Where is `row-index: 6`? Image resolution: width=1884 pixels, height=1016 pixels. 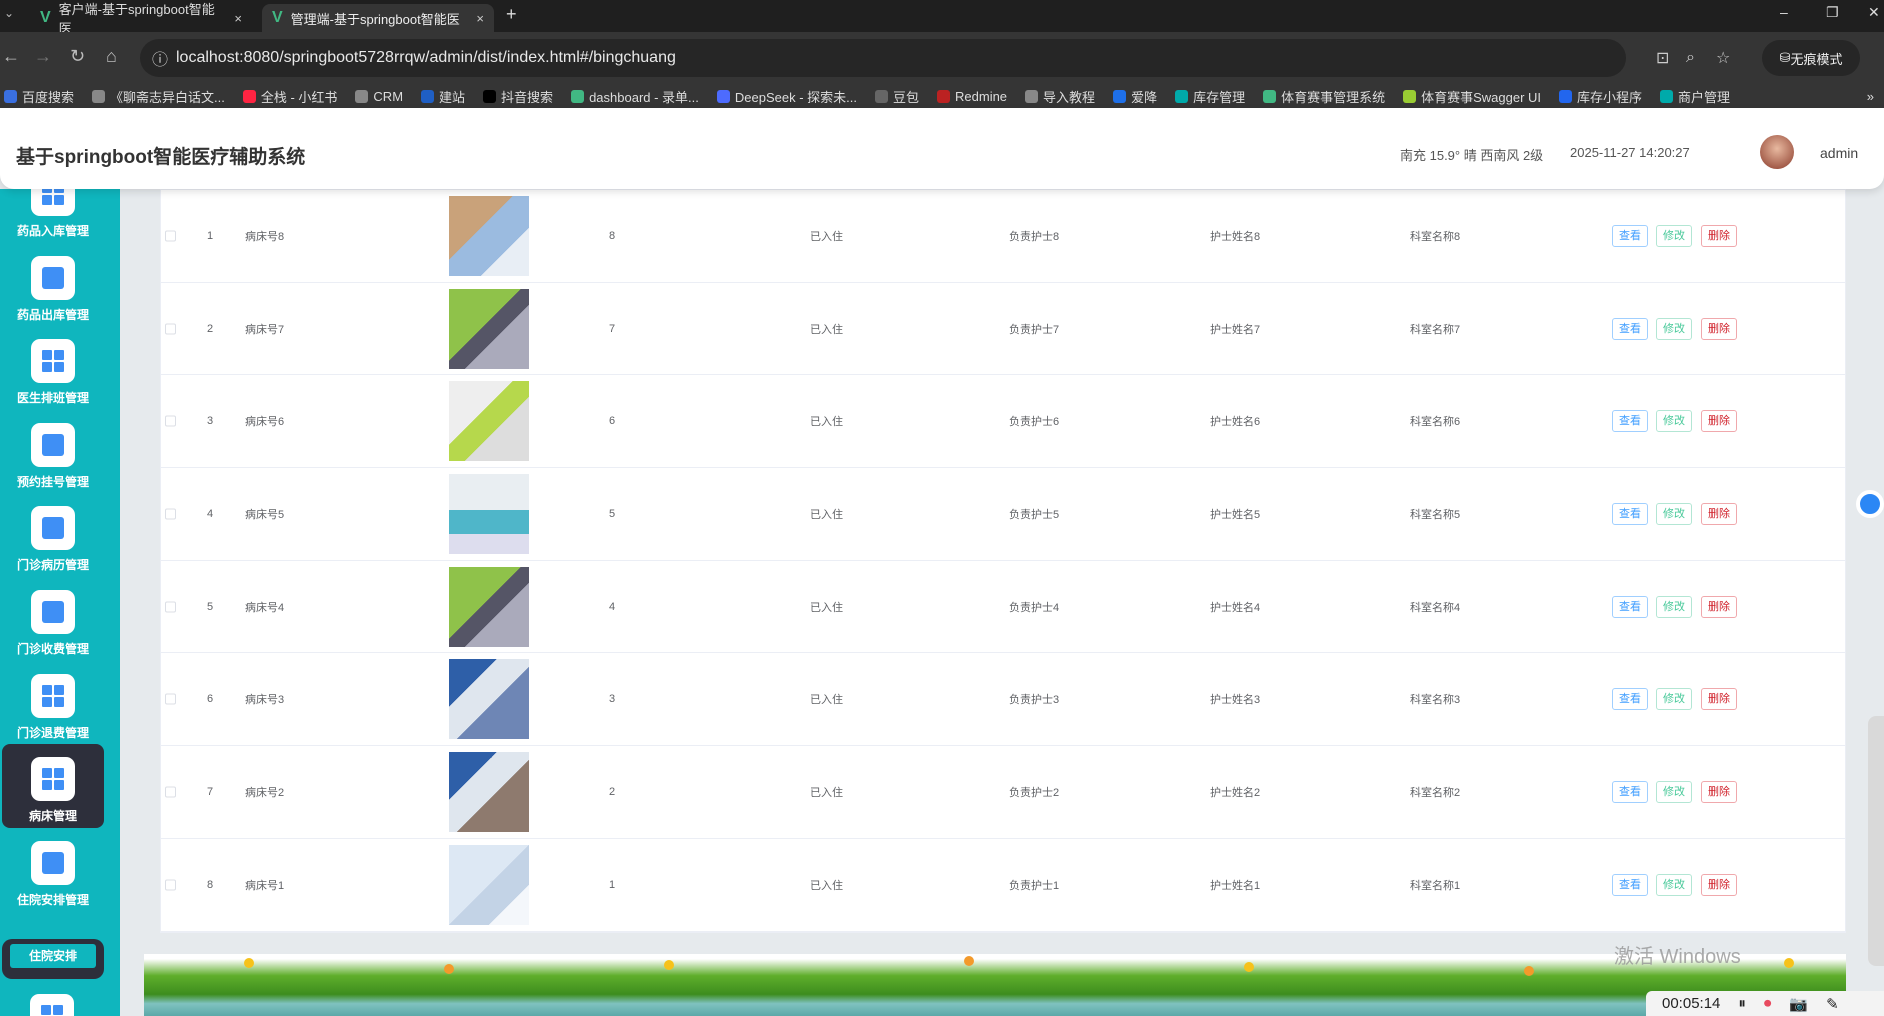
row-index: 6 is located at coordinates (210, 699).